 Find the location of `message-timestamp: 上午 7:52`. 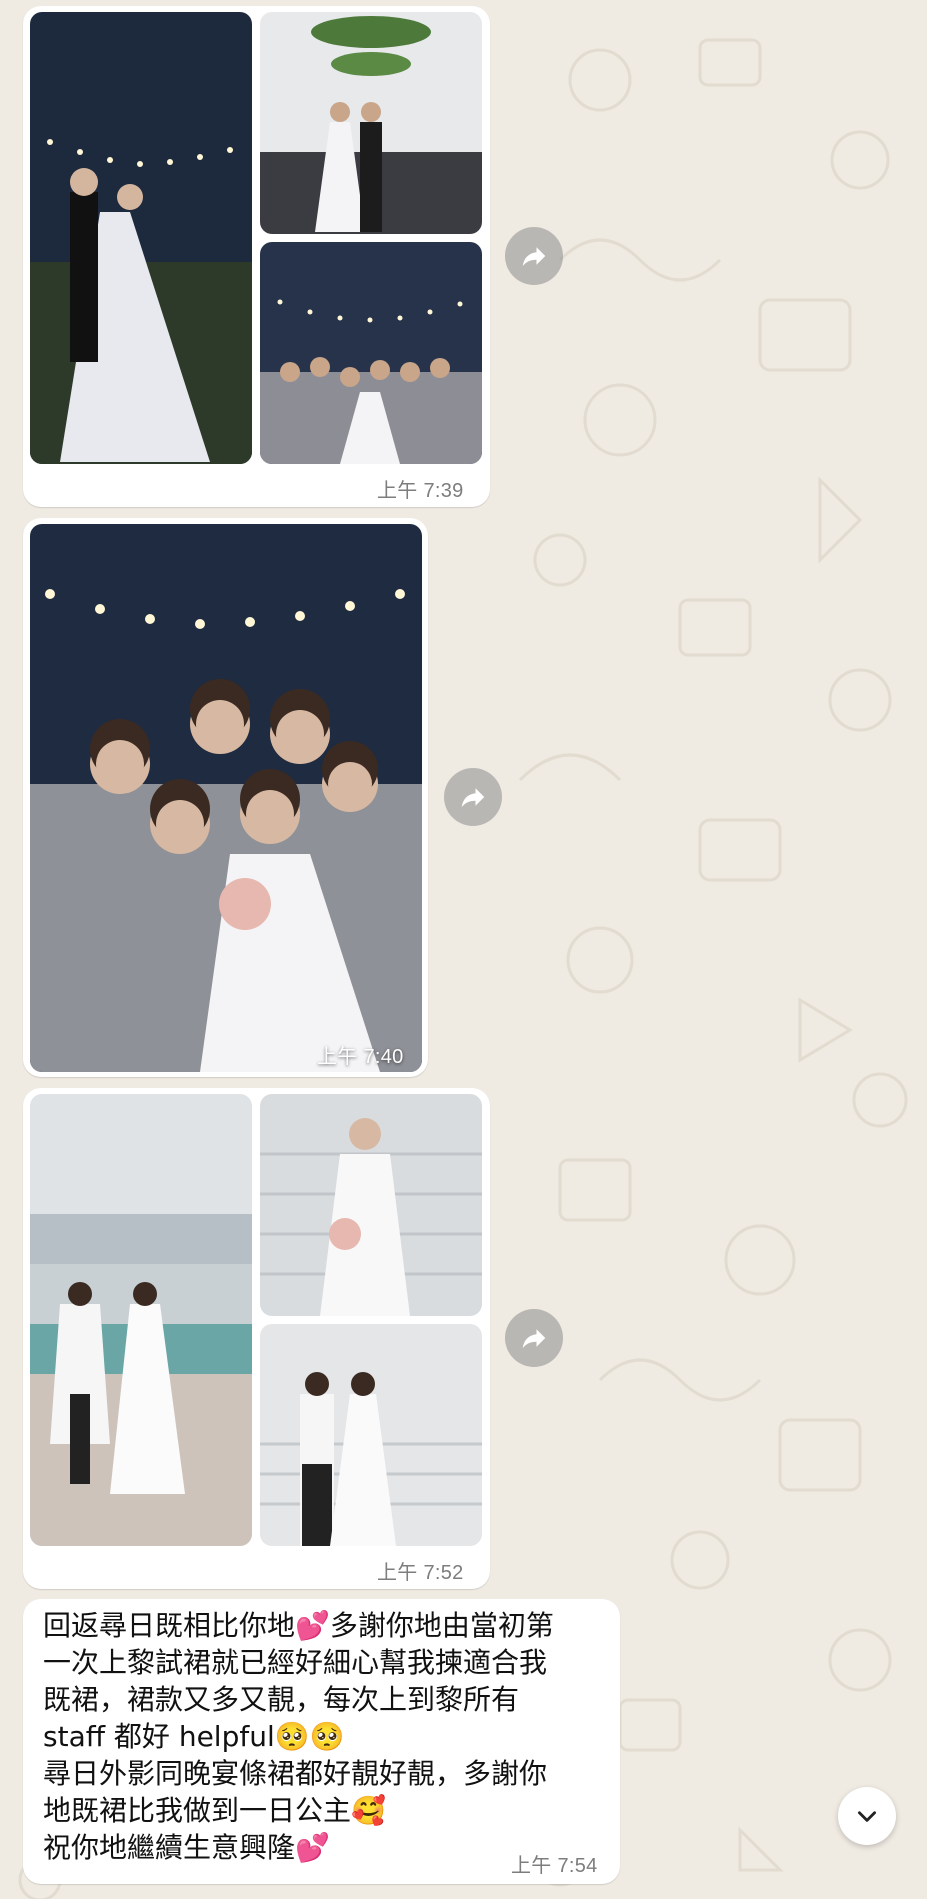

message-timestamp: 上午 7:52 is located at coordinates (420, 1573).